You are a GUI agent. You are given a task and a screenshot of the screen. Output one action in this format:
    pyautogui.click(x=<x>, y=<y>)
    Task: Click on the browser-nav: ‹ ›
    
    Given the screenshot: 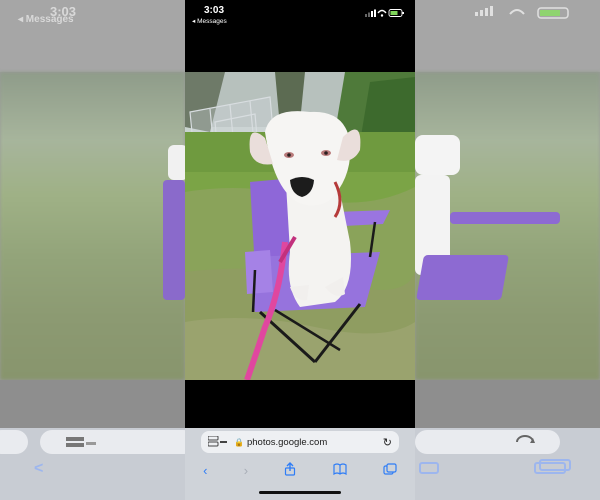 What is the action you would take?
    pyautogui.click(x=300, y=470)
    